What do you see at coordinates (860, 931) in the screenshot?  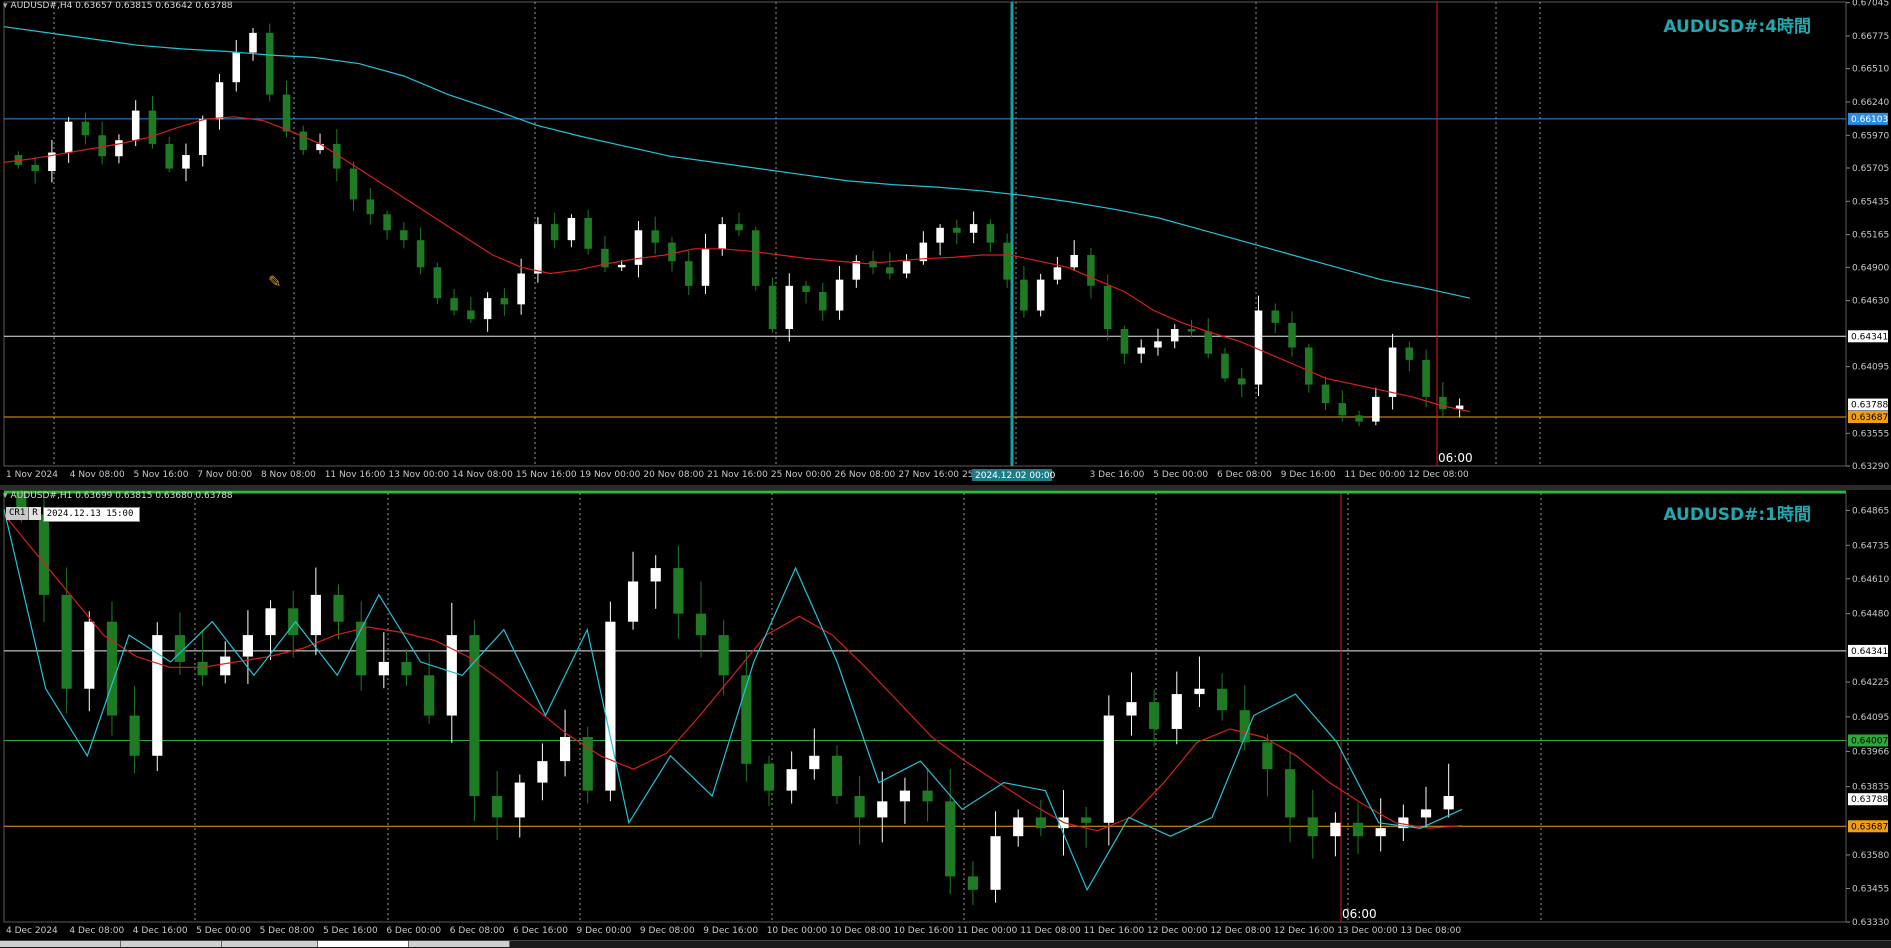 I see `time-tick-label: 10 Dec 08:00` at bounding box center [860, 931].